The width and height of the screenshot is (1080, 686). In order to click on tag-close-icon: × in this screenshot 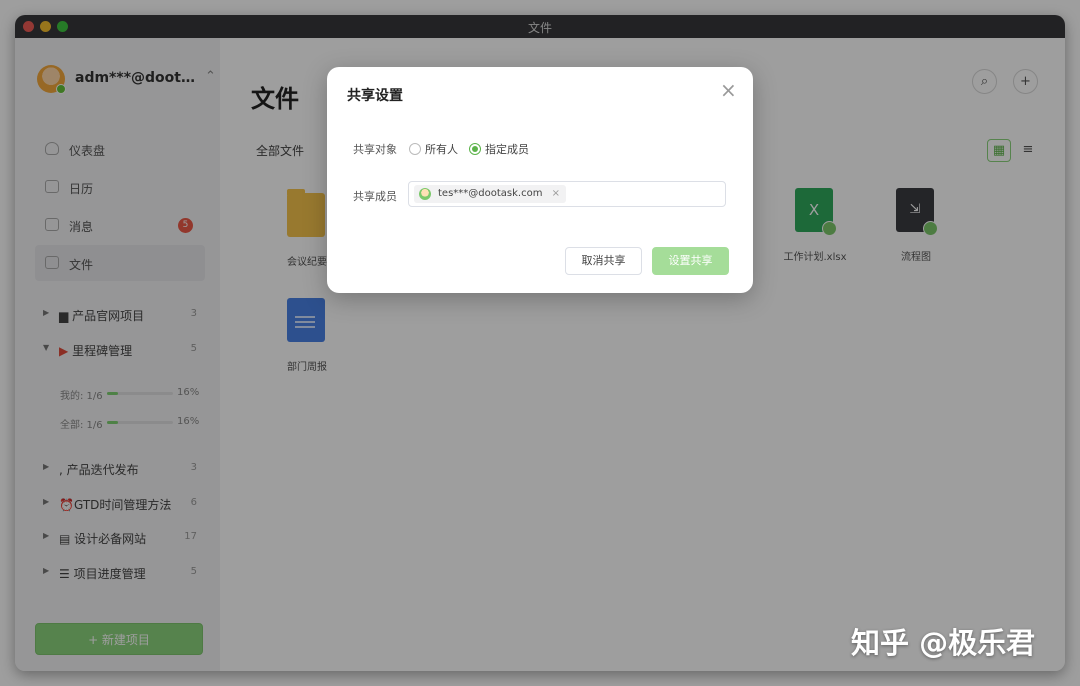, I will do `click(556, 193)`.